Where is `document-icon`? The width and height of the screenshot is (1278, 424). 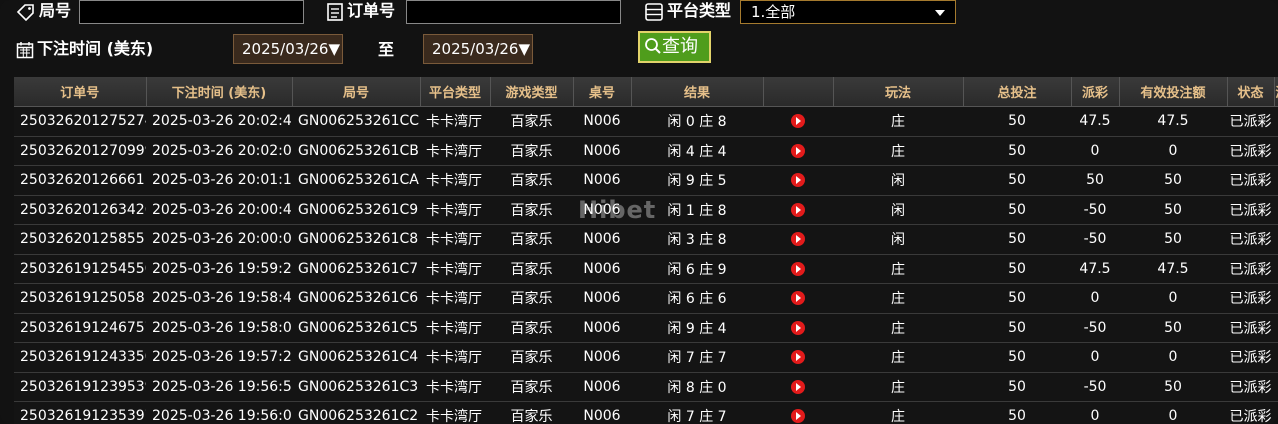
document-icon is located at coordinates (335, 11).